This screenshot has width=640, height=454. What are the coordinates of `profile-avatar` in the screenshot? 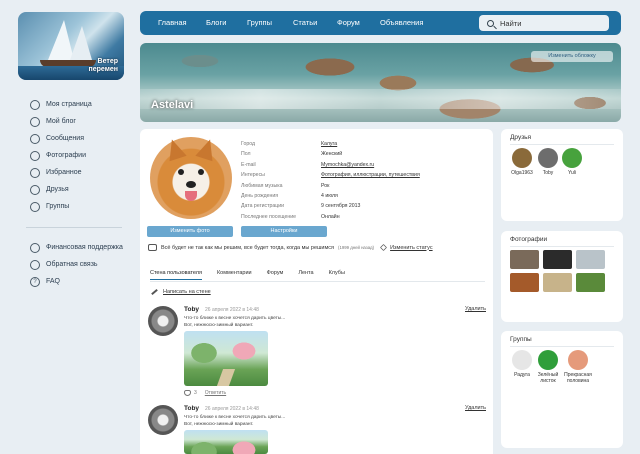 It's located at (191, 177).